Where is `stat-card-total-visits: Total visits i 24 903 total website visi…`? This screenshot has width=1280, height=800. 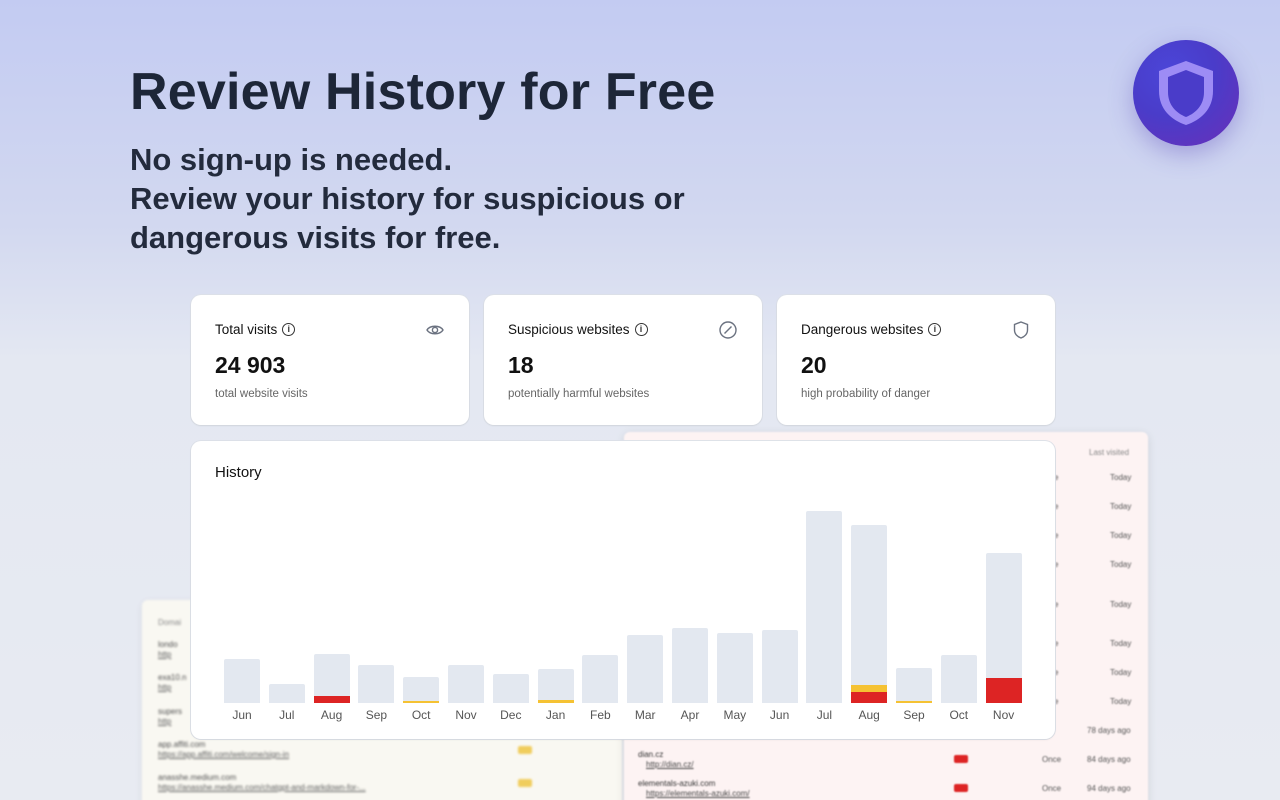 stat-card-total-visits: Total visits i 24 903 total website visi… is located at coordinates (330, 360).